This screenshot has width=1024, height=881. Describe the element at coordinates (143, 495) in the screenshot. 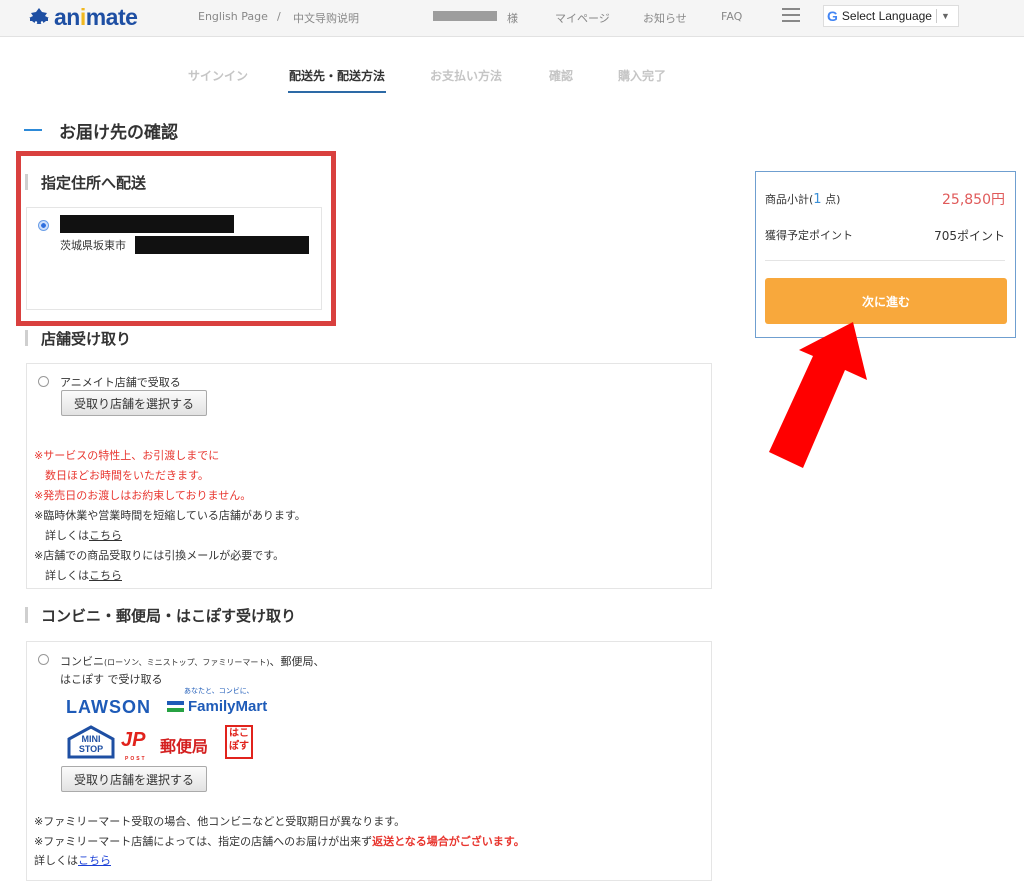

I see `store-note: ※発売日のお渡しはお約束しておりません。` at that location.